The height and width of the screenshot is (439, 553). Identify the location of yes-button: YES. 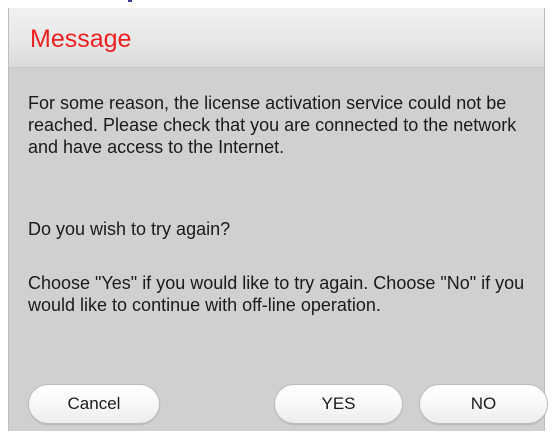
(338, 404).